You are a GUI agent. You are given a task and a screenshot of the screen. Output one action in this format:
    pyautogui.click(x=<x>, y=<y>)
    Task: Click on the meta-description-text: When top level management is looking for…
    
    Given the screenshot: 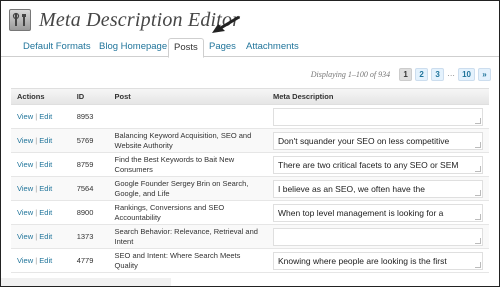 What is the action you would take?
    pyautogui.click(x=361, y=212)
    